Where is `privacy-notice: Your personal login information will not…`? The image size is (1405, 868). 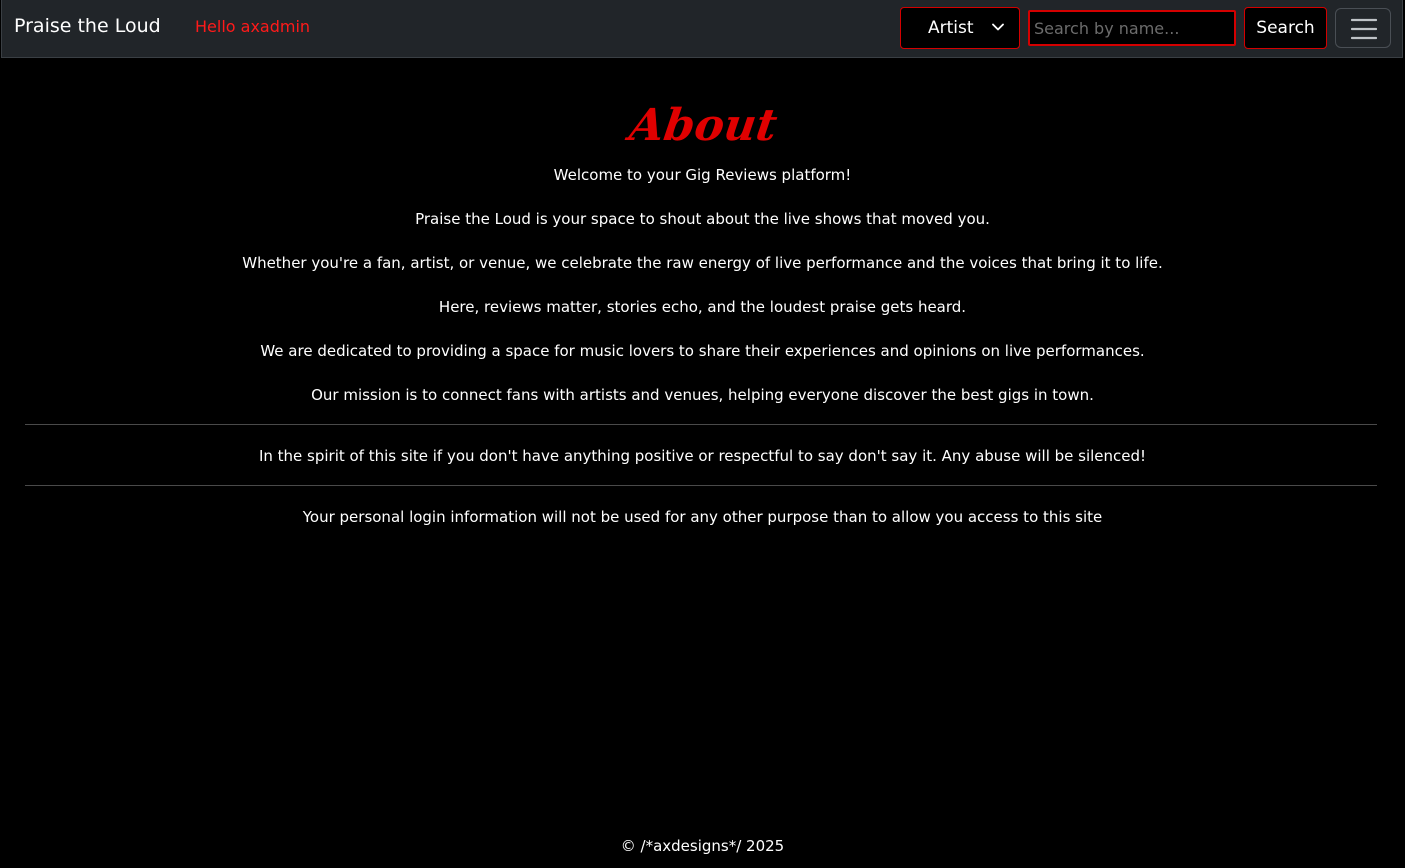
privacy-notice: Your personal login information will not… is located at coordinates (702, 517).